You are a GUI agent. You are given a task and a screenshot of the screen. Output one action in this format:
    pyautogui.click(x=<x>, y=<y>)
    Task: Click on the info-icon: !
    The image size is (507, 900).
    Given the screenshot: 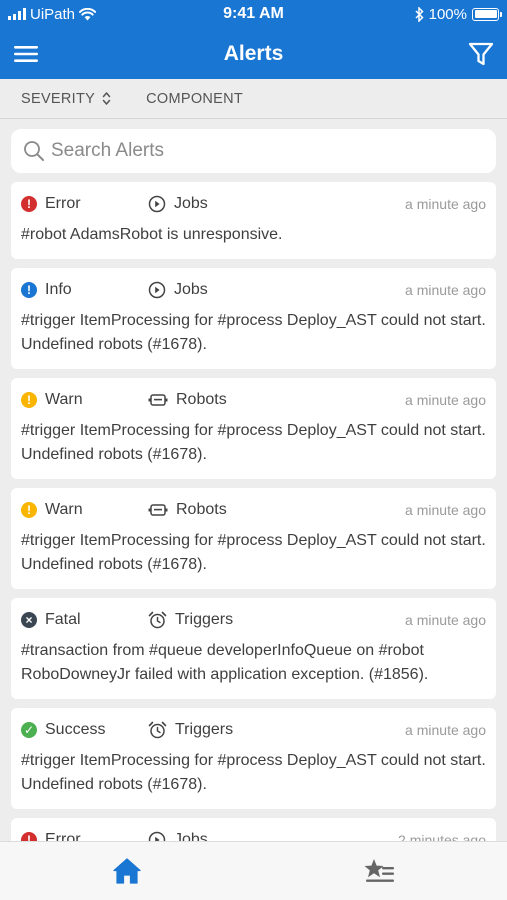 What is the action you would take?
    pyautogui.click(x=29, y=290)
    